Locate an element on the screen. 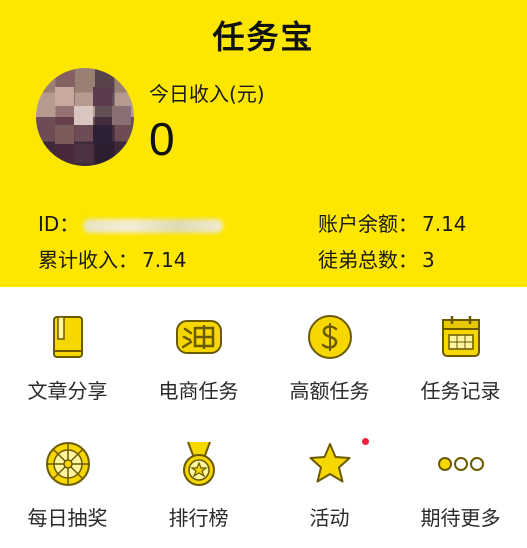 This screenshot has height=548, width=527. user-id: ID： is located at coordinates (131, 222).